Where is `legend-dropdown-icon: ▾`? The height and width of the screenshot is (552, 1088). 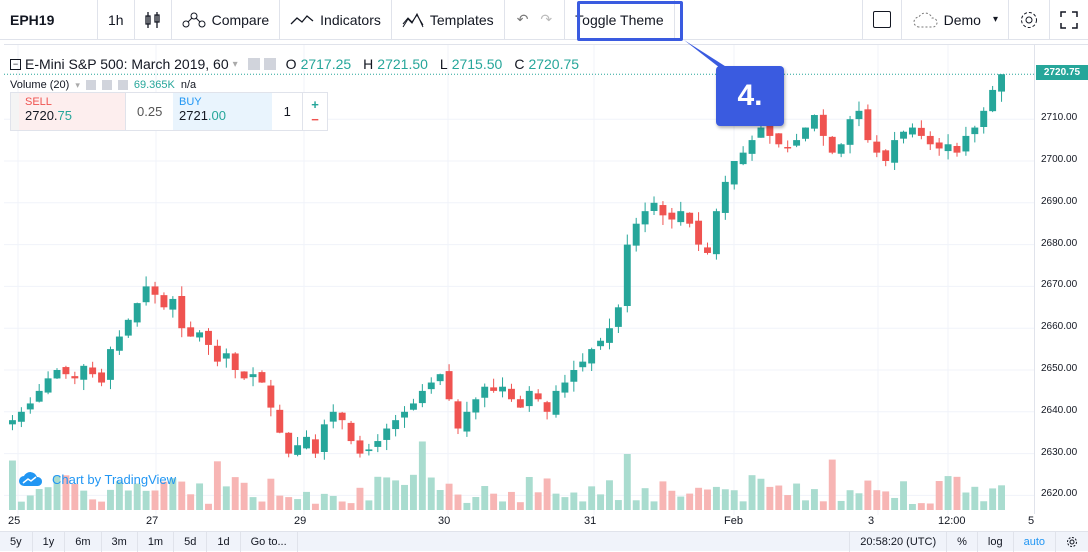
legend-dropdown-icon: ▾ is located at coordinates (235, 64).